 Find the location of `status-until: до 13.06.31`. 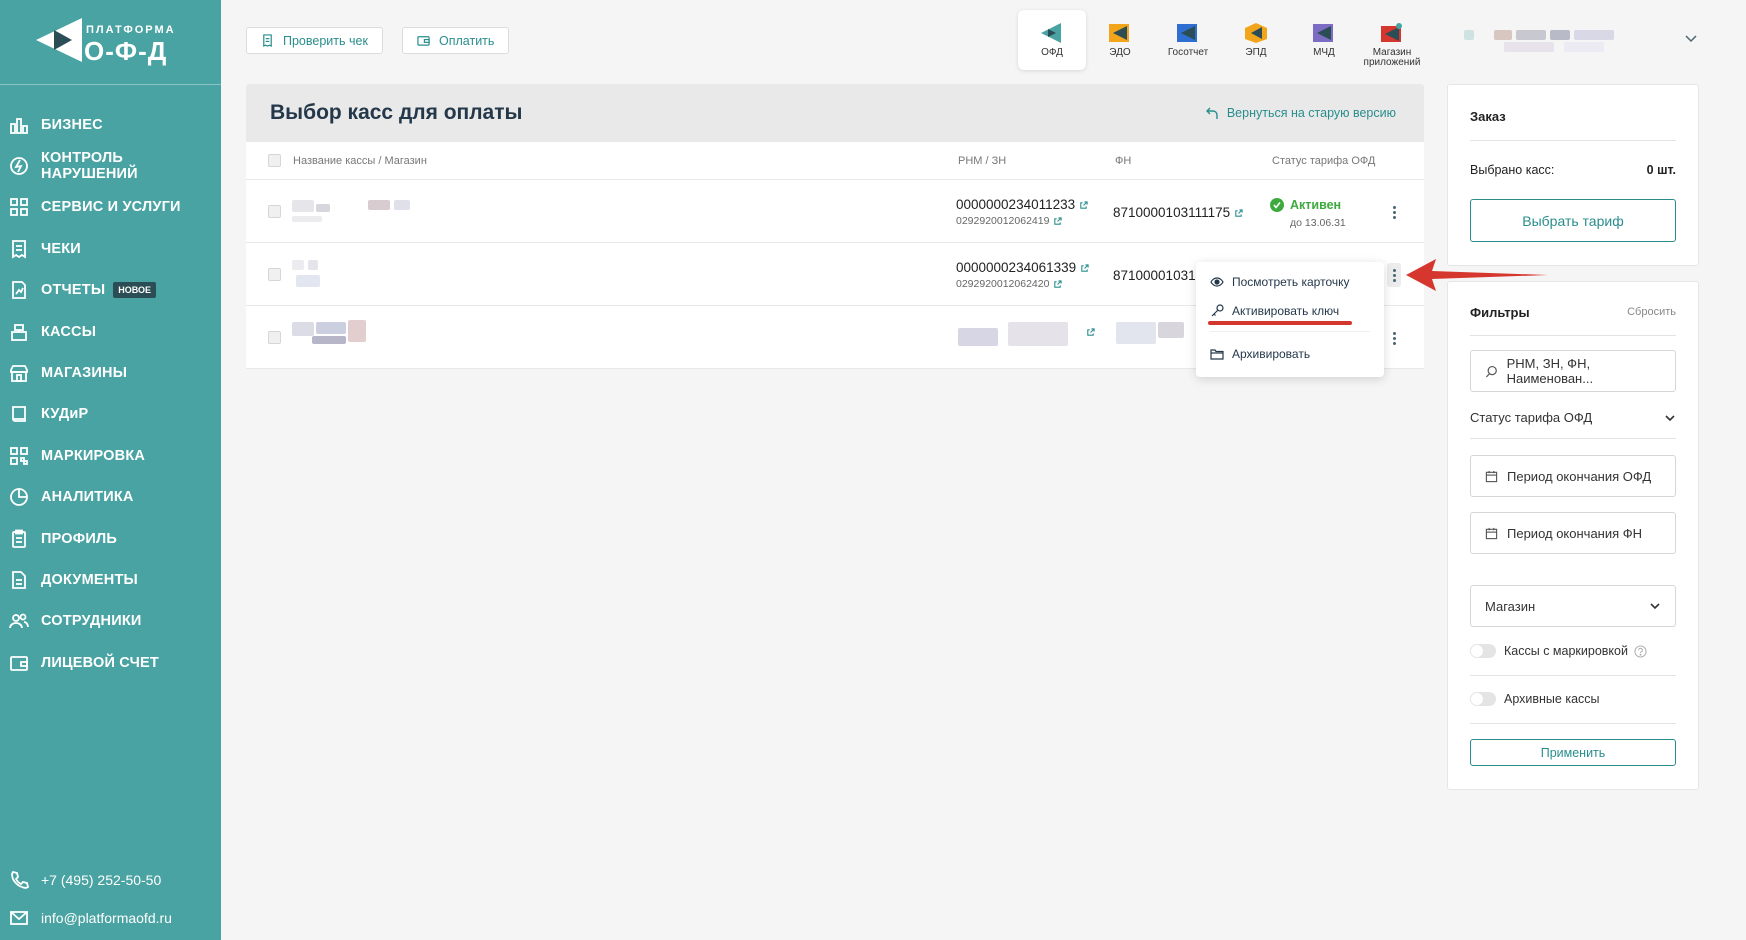

status-until: до 13.06.31 is located at coordinates (1318, 223).